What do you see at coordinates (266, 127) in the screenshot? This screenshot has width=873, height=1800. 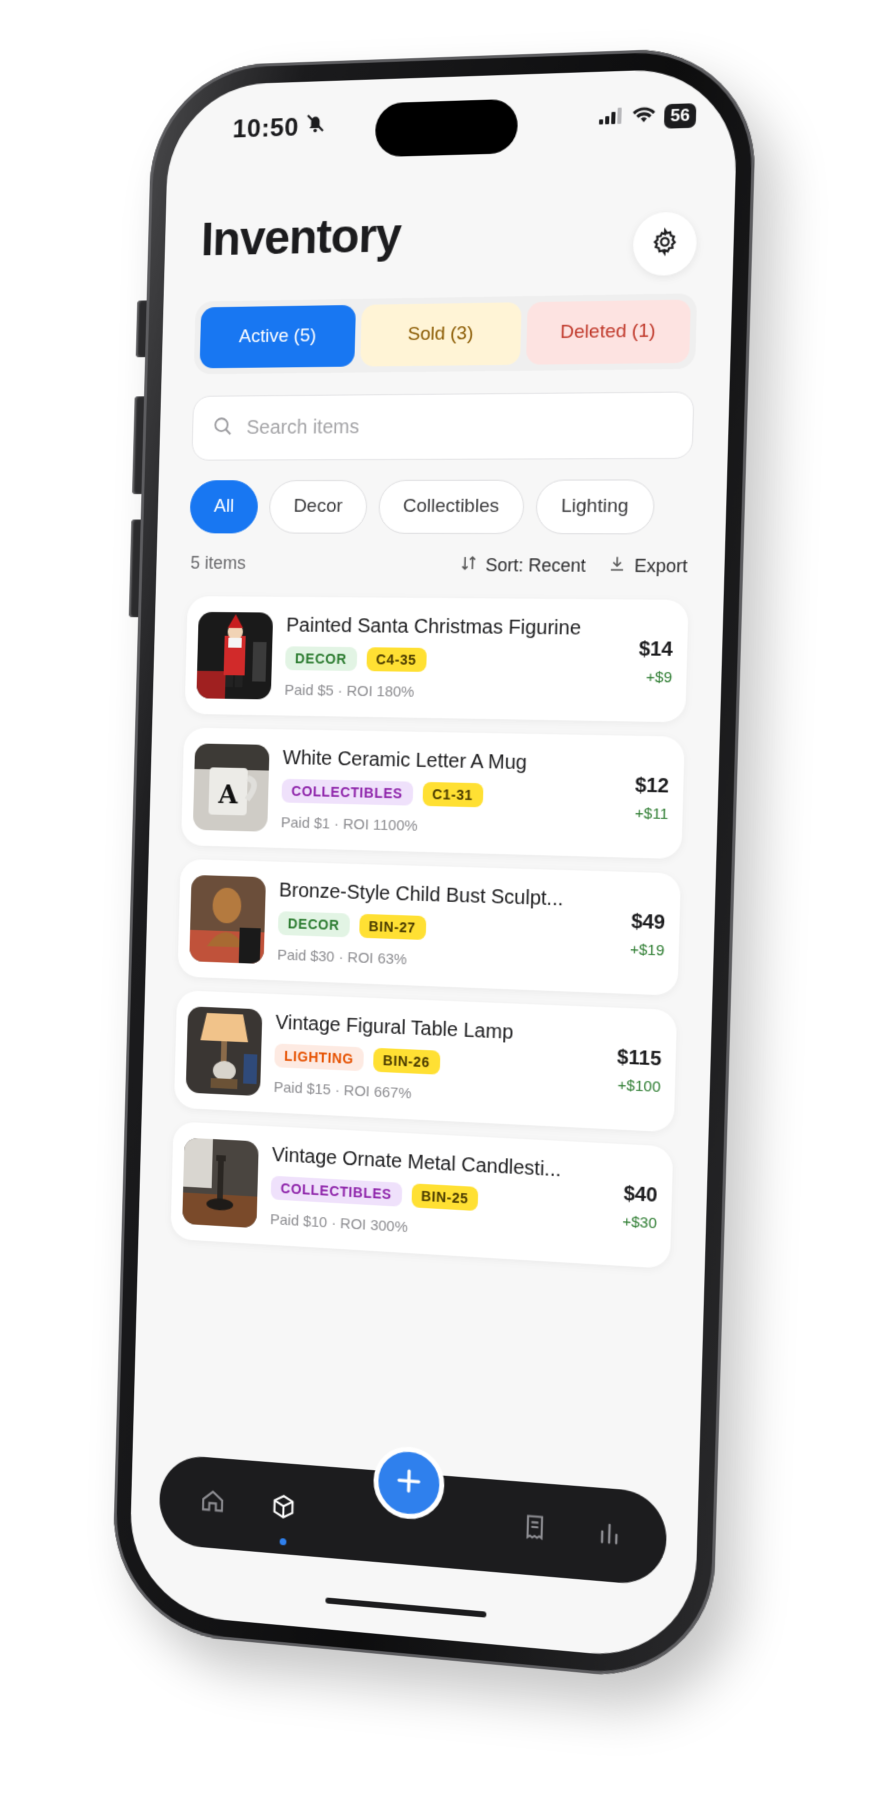 I see `status-time: 10:50` at bounding box center [266, 127].